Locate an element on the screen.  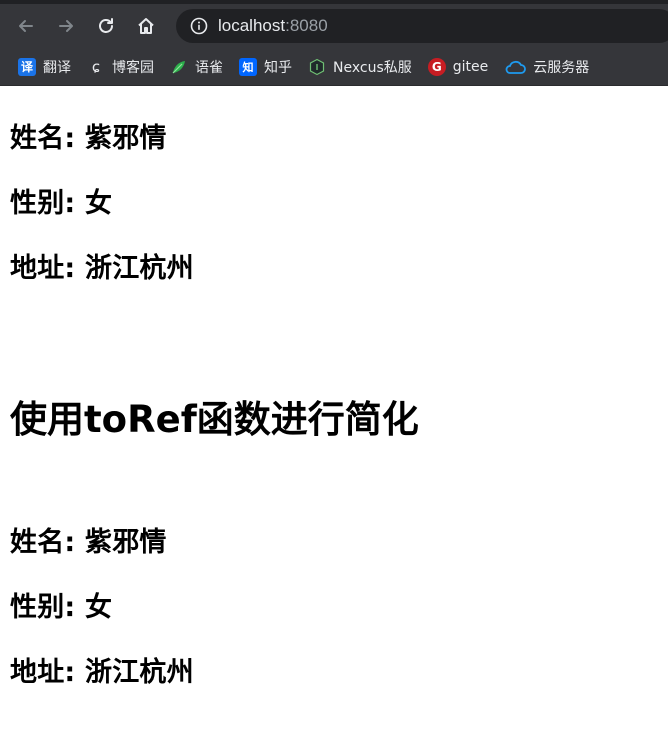
bookmark-cnblogs: ɕ 博客园 is located at coordinates (120, 67).